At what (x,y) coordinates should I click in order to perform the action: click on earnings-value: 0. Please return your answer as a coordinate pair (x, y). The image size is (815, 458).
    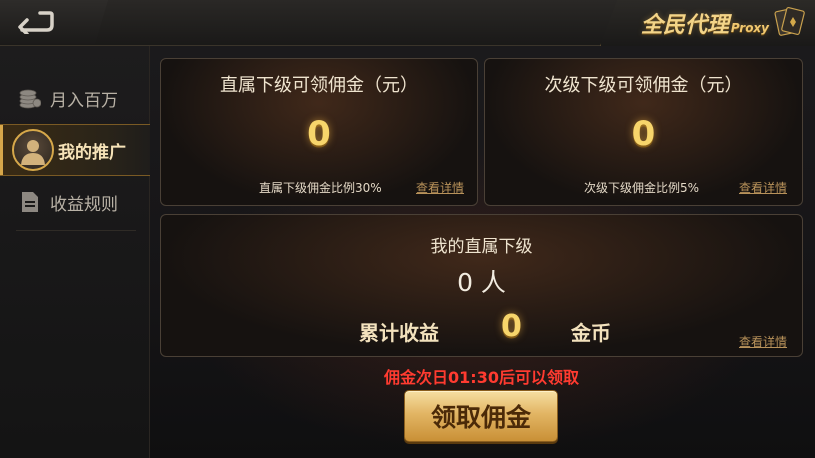
    Looking at the image, I should click on (511, 326).